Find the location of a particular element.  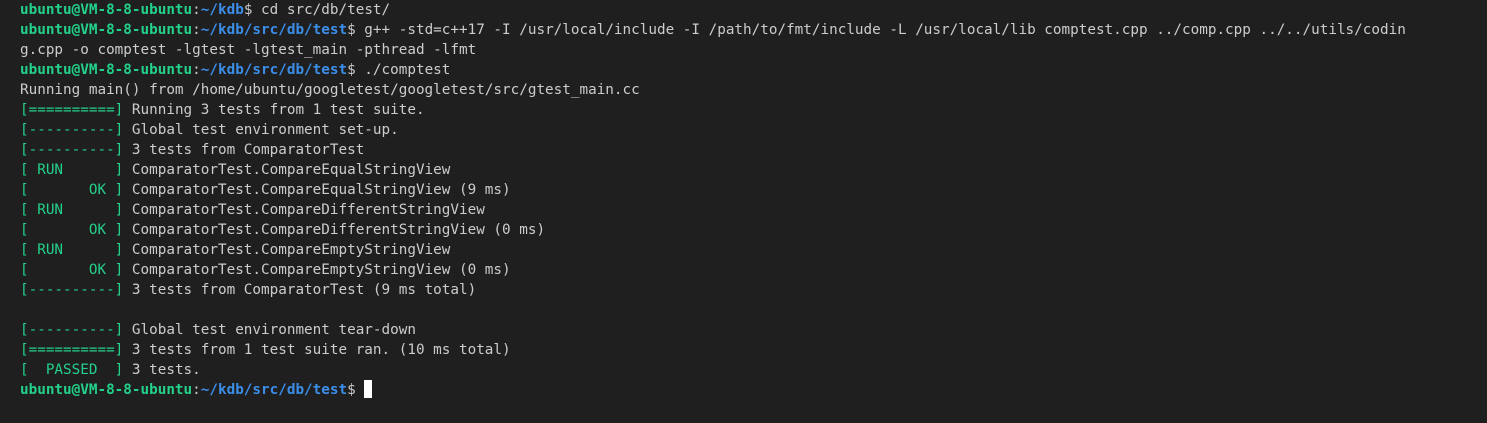

prompt-path: ~/kdb is located at coordinates (222, 10).